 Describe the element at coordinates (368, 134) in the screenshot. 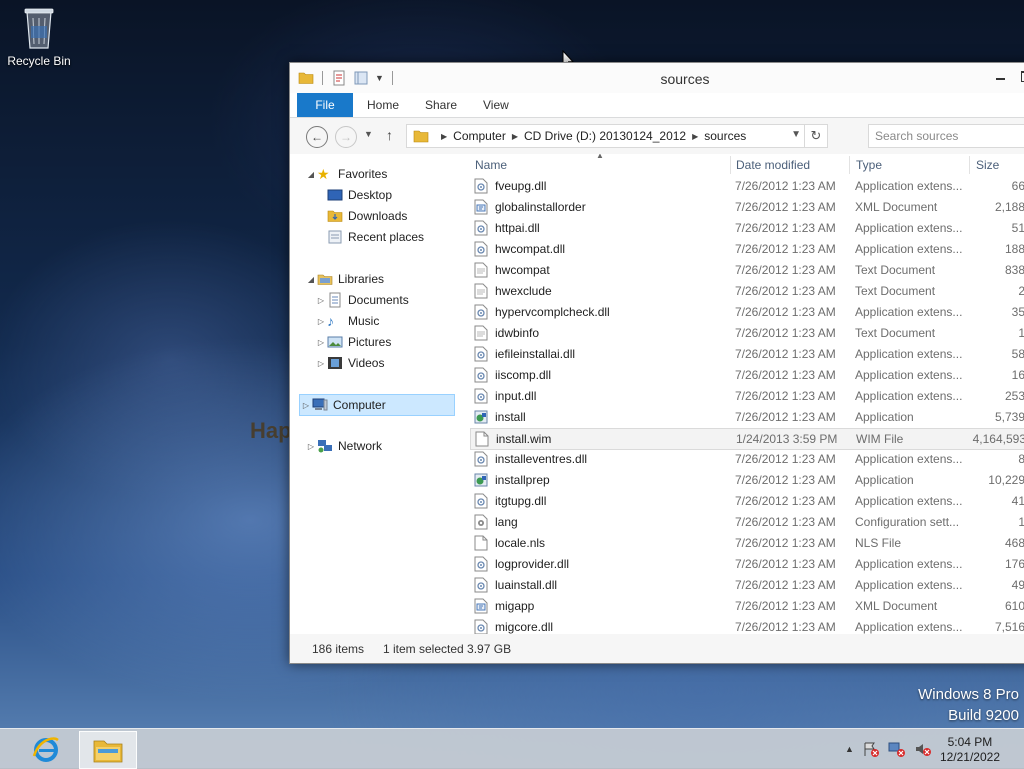

I see `recent-locations-chevron-icon: ▼` at that location.